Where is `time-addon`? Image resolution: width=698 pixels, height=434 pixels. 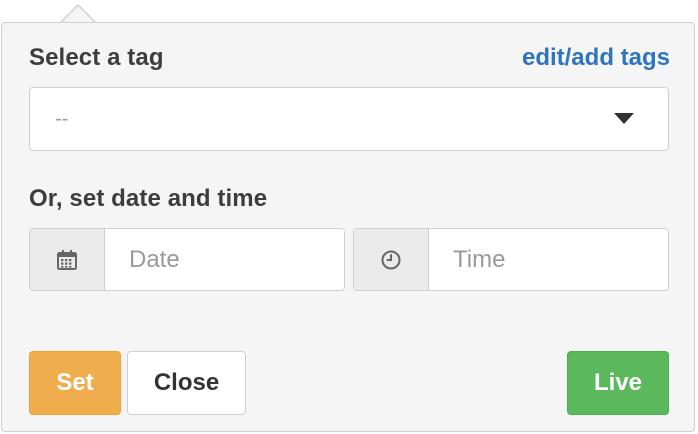 time-addon is located at coordinates (391, 259).